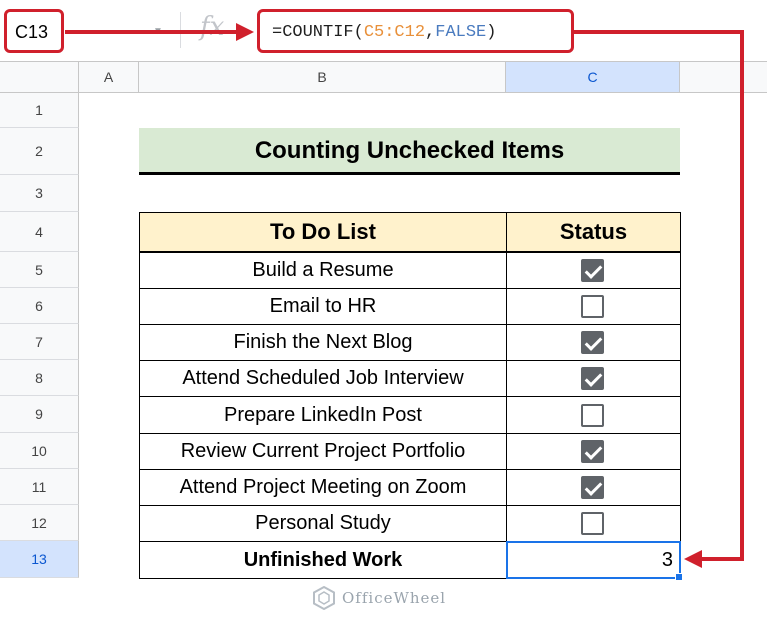  What do you see at coordinates (39, 451) in the screenshot?
I see `row-header-10: 10` at bounding box center [39, 451].